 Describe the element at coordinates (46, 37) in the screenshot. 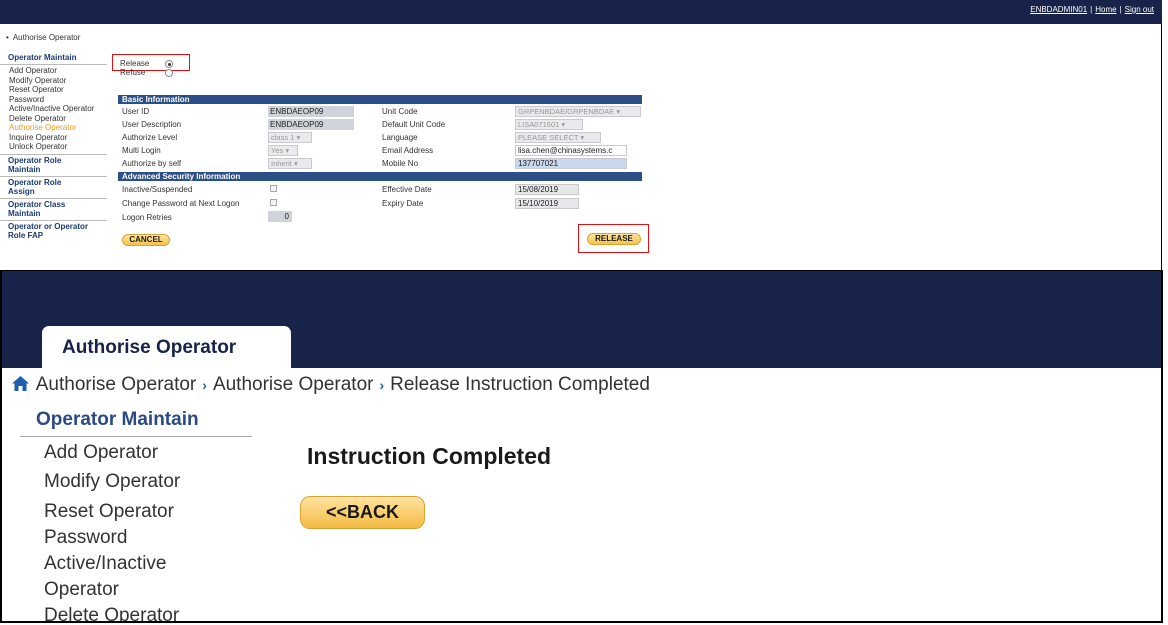

I see `breadcrumb-label: Authorise Operator` at that location.